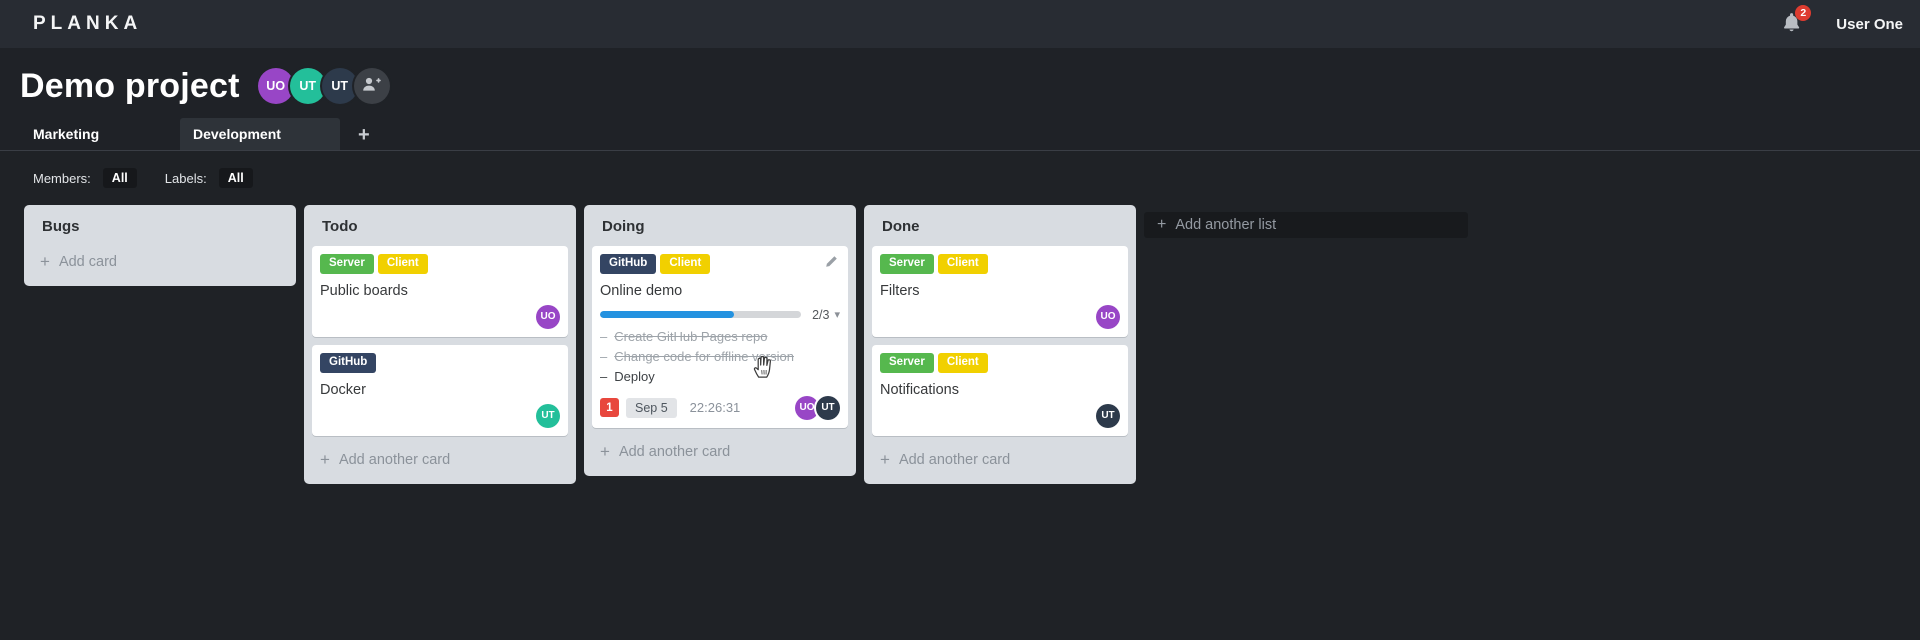  What do you see at coordinates (720, 377) in the screenshot?
I see `task-item: – Deploy` at bounding box center [720, 377].